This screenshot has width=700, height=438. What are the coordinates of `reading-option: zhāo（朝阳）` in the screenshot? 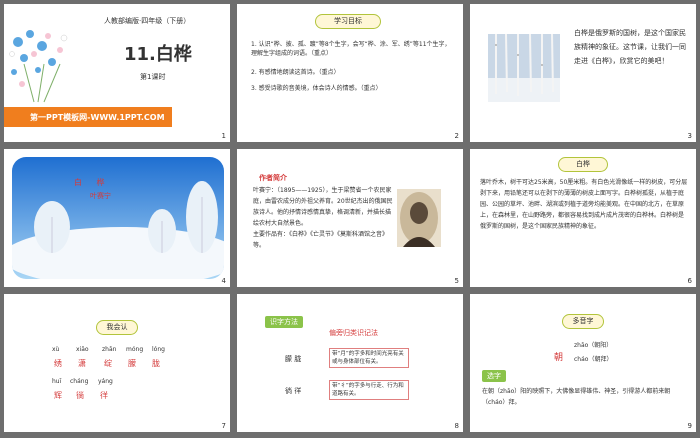 It's located at (593, 345).